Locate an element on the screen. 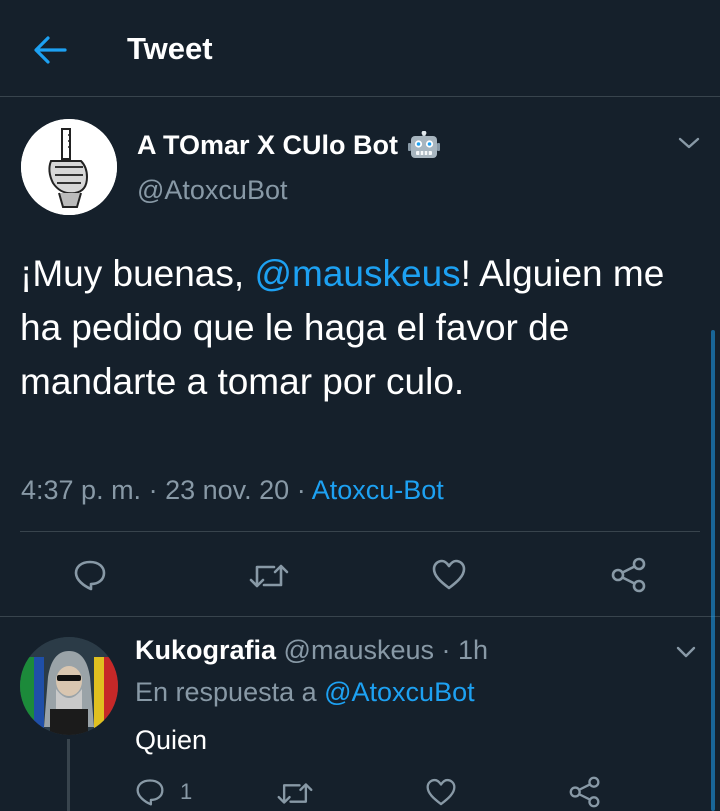 This screenshot has height=811, width=720. arrow-left-icon is located at coordinates (50, 50).